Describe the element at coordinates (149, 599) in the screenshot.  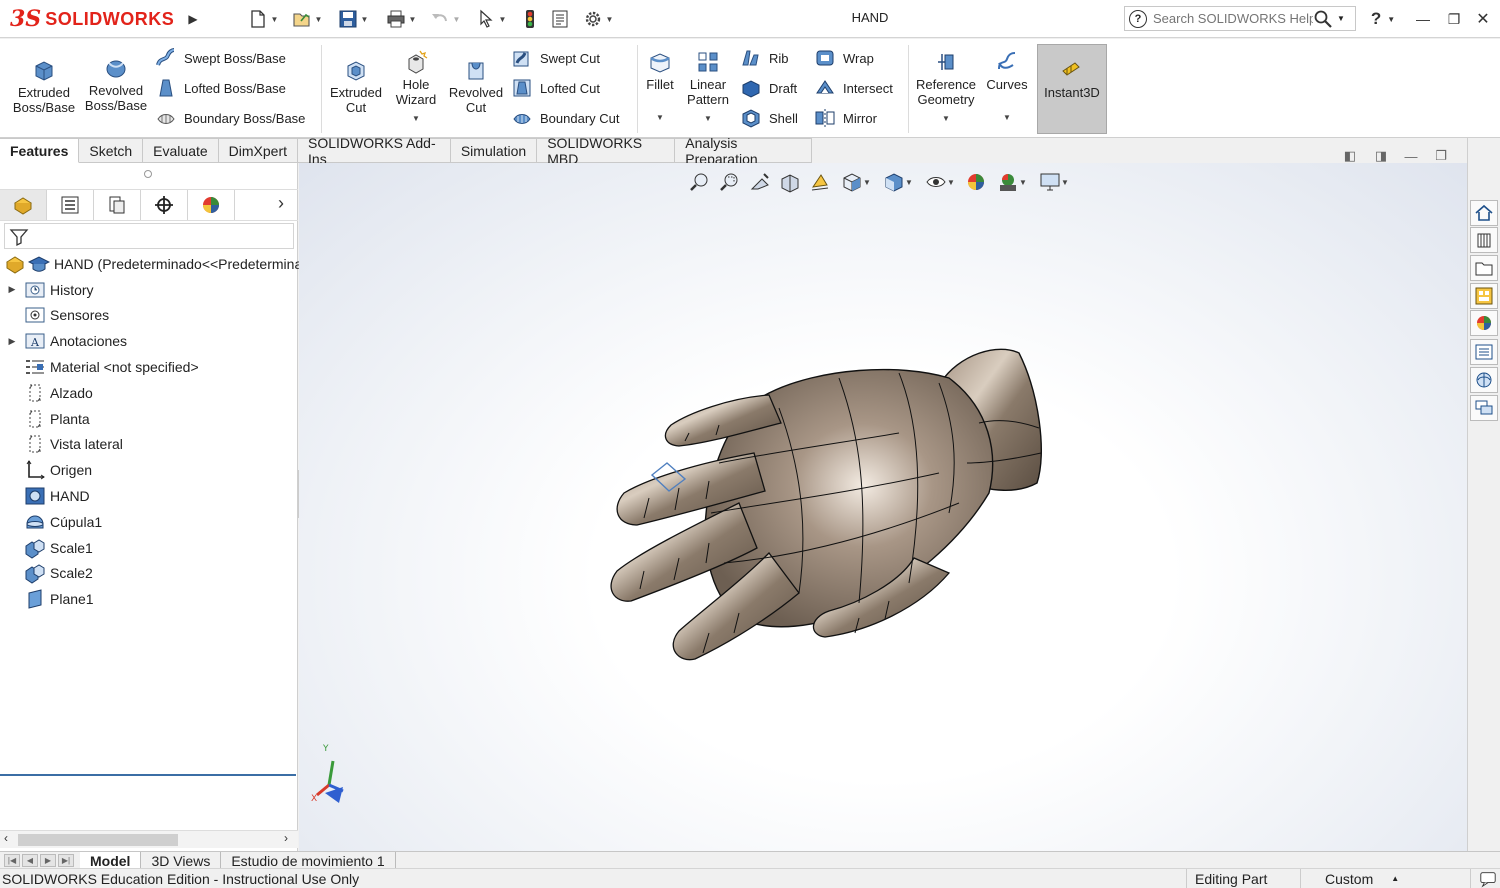
I see `tree-item-plane1: Plane1` at that location.